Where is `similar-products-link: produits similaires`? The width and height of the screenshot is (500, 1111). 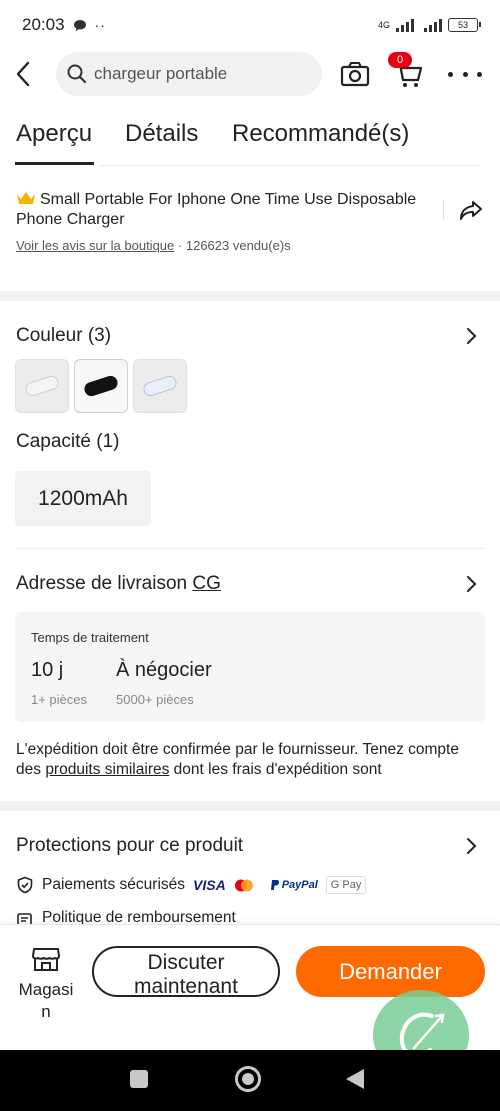
similar-products-link: produits similaires is located at coordinates (107, 769).